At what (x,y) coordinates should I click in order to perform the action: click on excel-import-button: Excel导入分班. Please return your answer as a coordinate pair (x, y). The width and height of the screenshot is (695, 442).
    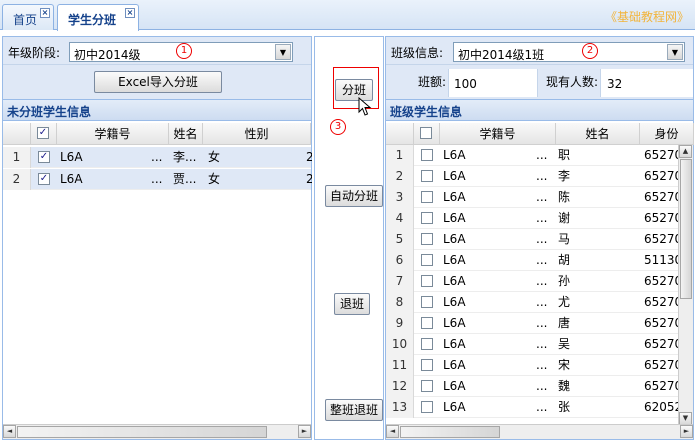
    Looking at the image, I should click on (158, 82).